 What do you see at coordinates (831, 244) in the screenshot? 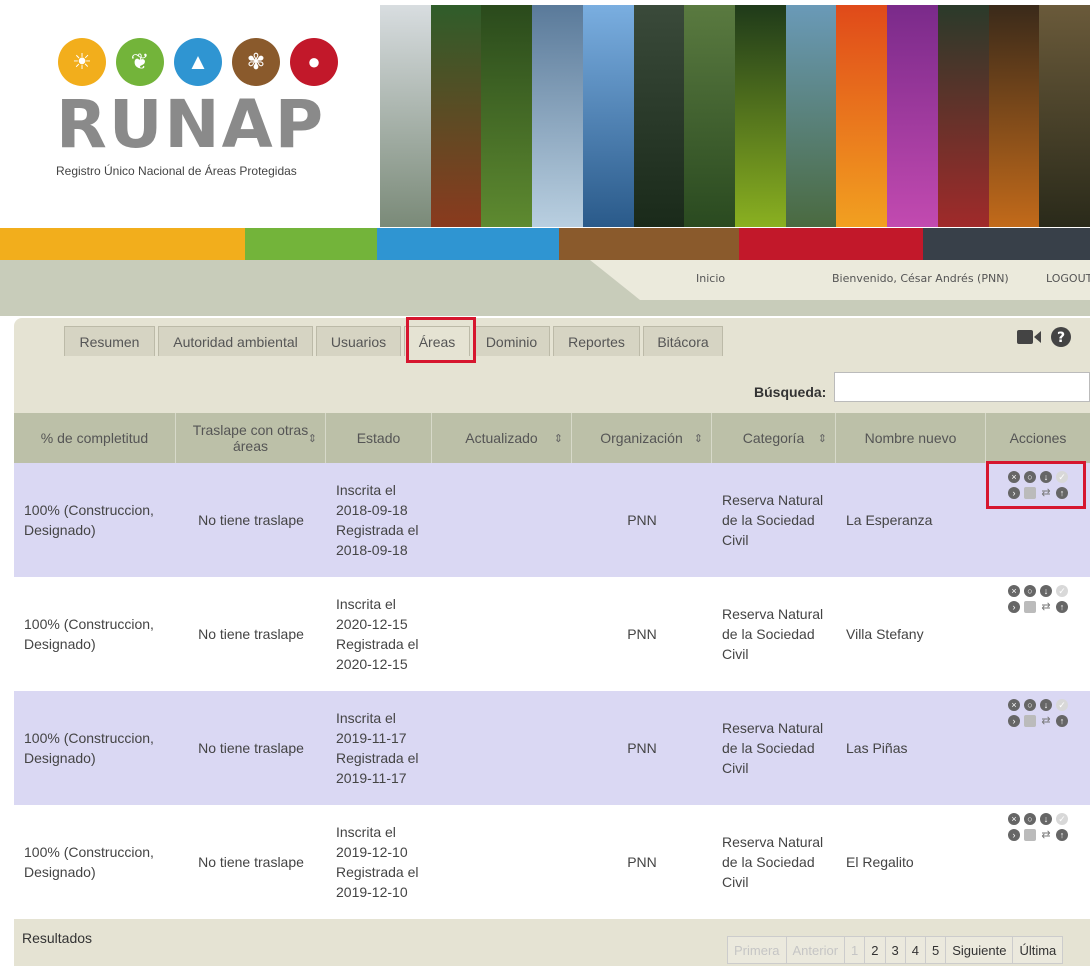
I see `color-bar-red` at bounding box center [831, 244].